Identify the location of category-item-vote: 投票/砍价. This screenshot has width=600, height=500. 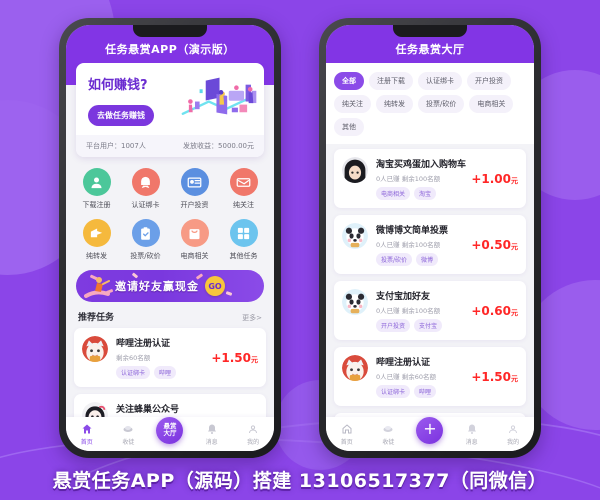
(145, 240).